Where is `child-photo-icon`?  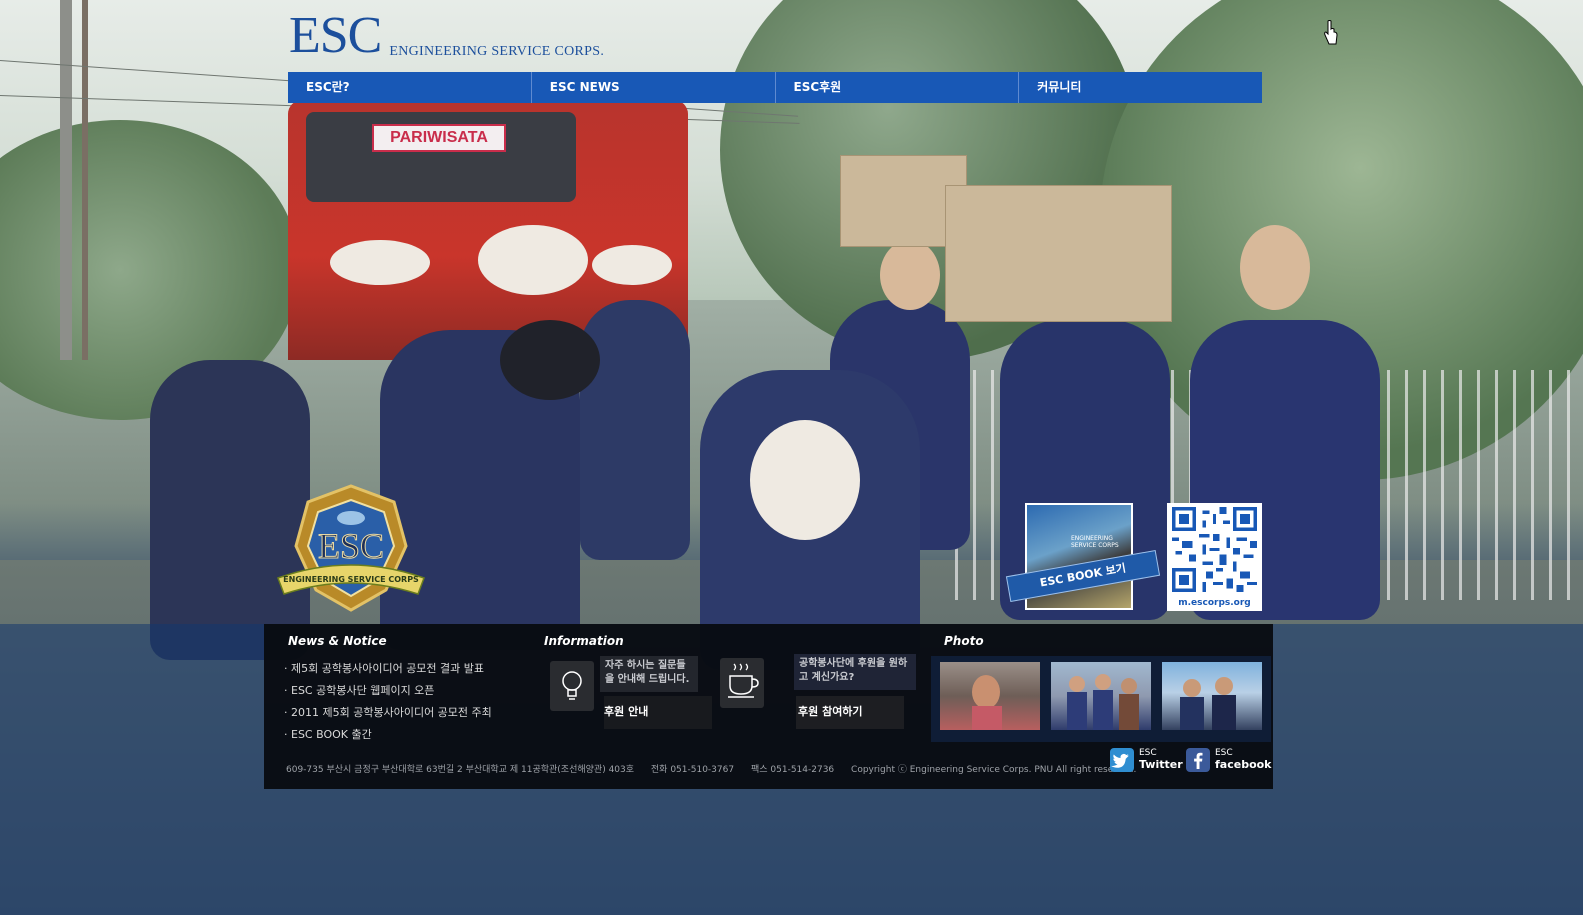
child-photo-icon is located at coordinates (987, 702).